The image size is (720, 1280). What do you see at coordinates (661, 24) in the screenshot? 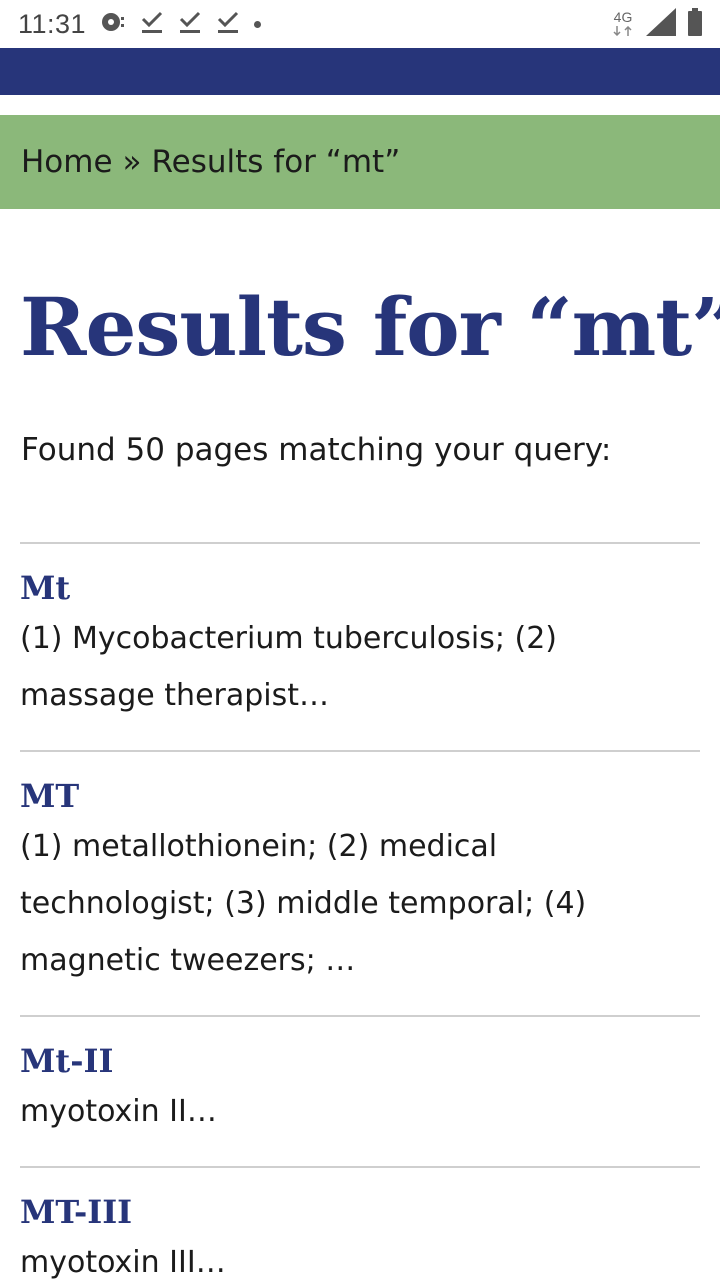
I see `signal-icon` at bounding box center [661, 24].